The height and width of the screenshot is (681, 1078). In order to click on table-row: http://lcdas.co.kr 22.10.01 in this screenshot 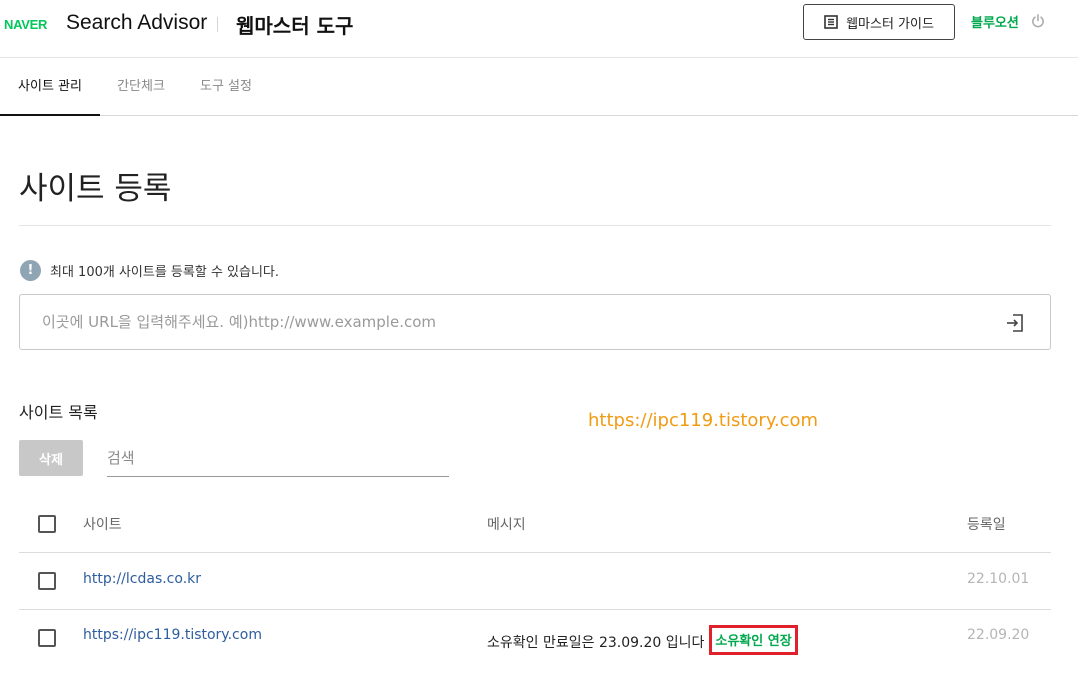, I will do `click(535, 581)`.